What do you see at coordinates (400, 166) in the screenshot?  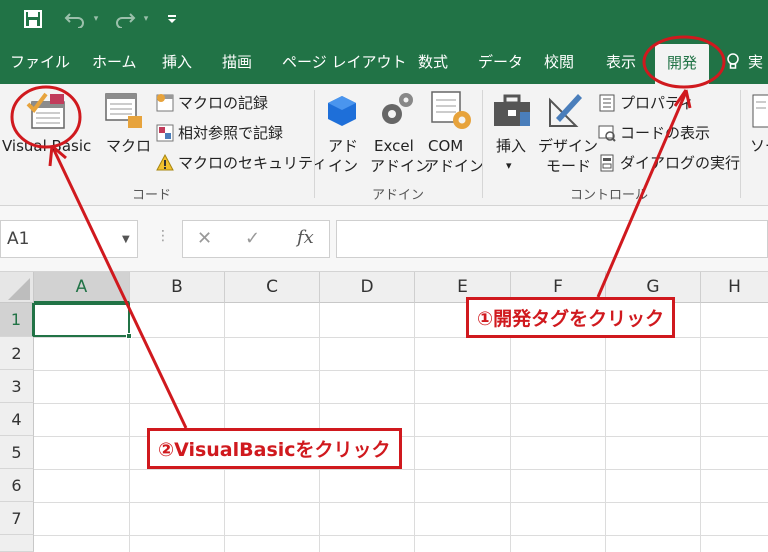 I see `excel-addins-label-2: アドイン` at bounding box center [400, 166].